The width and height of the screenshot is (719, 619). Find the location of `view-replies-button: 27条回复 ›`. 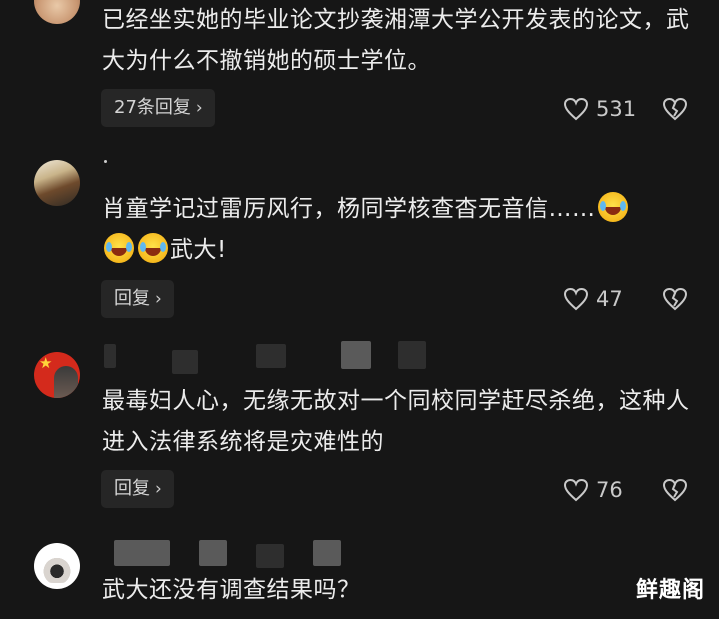

view-replies-button: 27条回复 › is located at coordinates (158, 108).